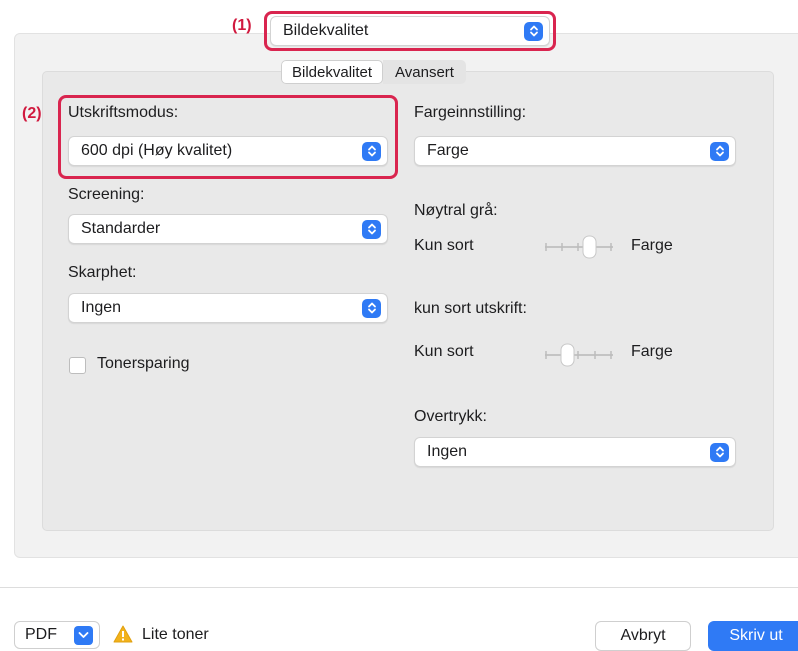  Describe the element at coordinates (102, 272) in the screenshot. I see `sharpness-label: Skarphet:` at that location.